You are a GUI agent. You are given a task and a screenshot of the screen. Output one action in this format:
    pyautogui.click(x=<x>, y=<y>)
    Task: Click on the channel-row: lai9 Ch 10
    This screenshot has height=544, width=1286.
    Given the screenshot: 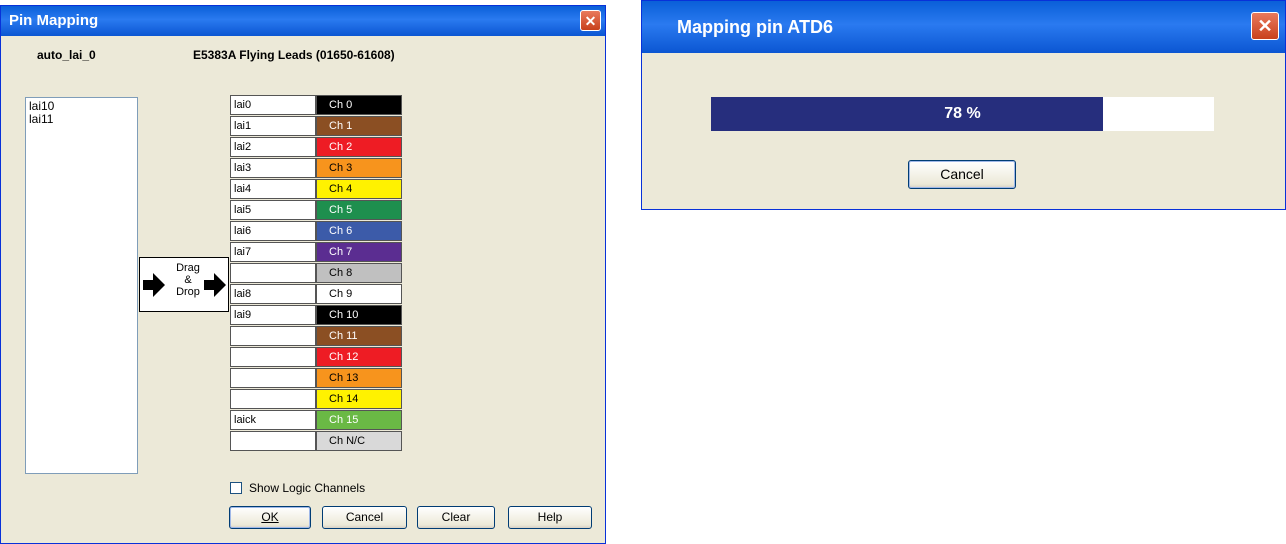 What is the action you would take?
    pyautogui.click(x=316, y=315)
    